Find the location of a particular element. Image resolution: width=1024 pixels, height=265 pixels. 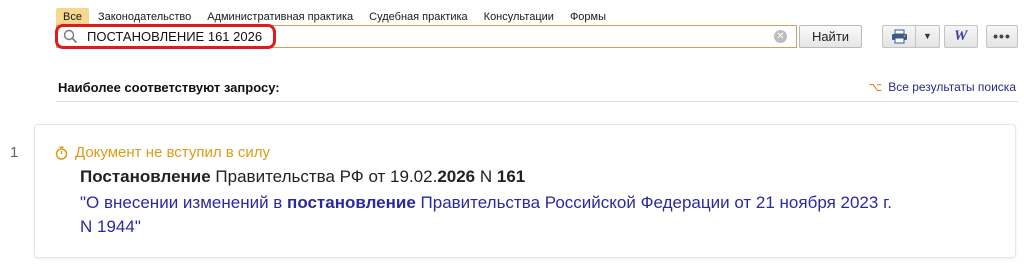

stopwatch-icon is located at coordinates (61, 153).